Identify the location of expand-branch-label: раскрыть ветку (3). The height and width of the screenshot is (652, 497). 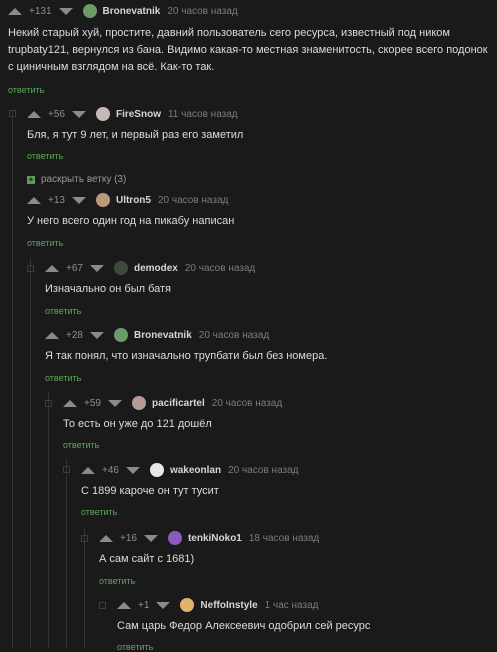
(84, 179).